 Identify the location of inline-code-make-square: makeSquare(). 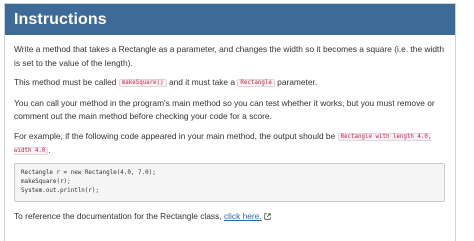
(142, 83).